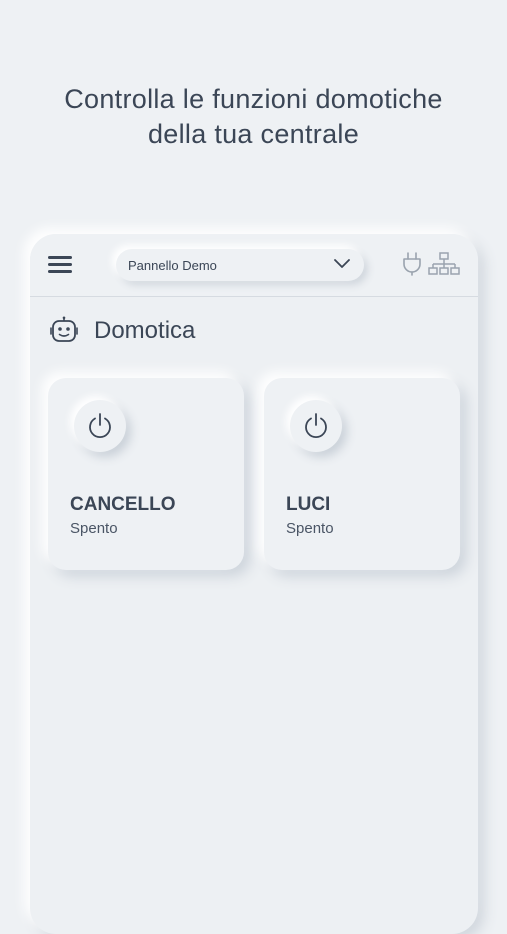 The image size is (507, 934). Describe the element at coordinates (253, 99) in the screenshot. I see `promo-line-1: Controlla le funzioni domotiche` at that location.